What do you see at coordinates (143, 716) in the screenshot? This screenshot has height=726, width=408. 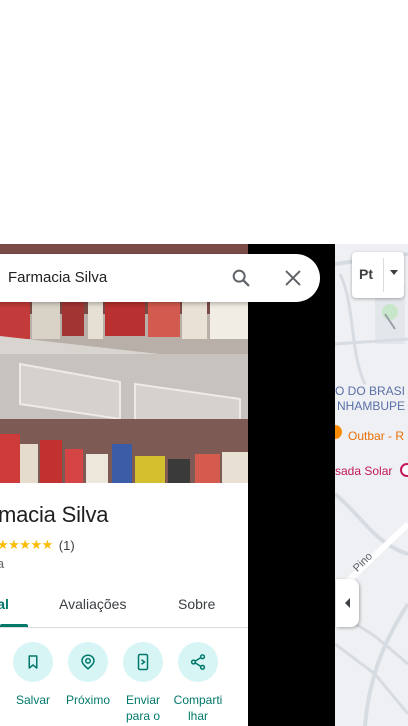 I see `send-label-line-2: para o` at bounding box center [143, 716].